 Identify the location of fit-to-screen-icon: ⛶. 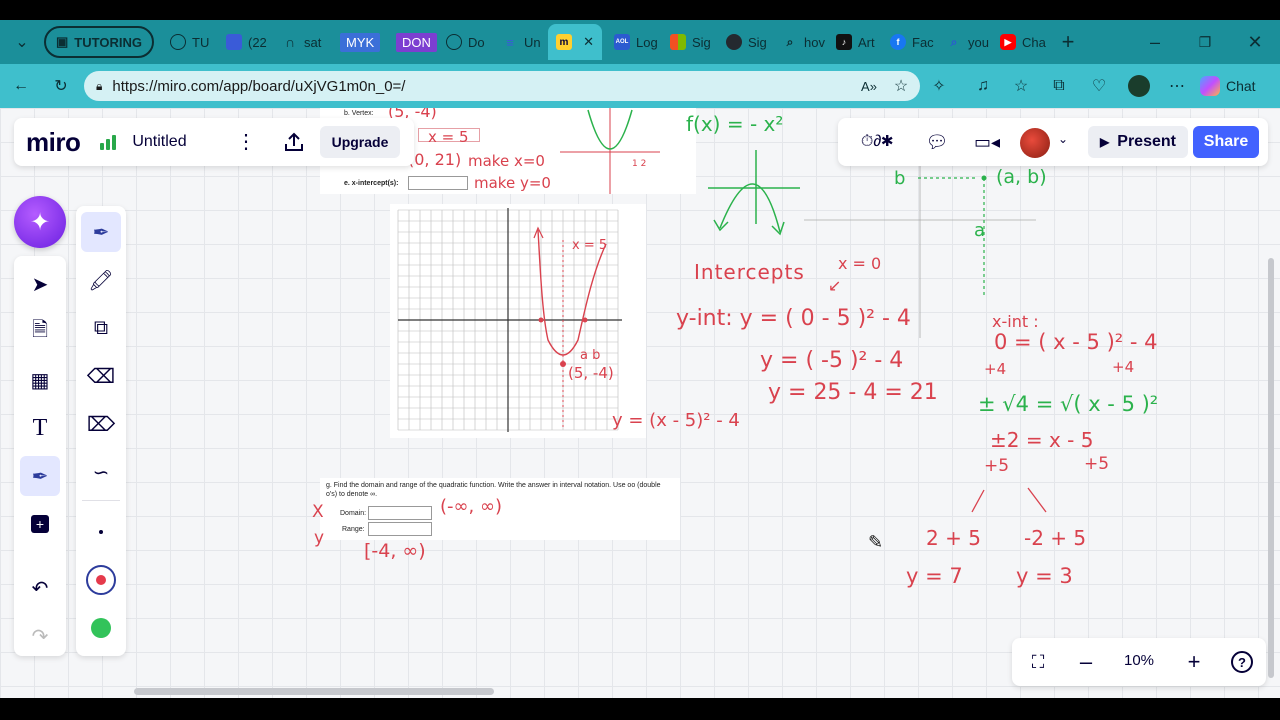
(1038, 662).